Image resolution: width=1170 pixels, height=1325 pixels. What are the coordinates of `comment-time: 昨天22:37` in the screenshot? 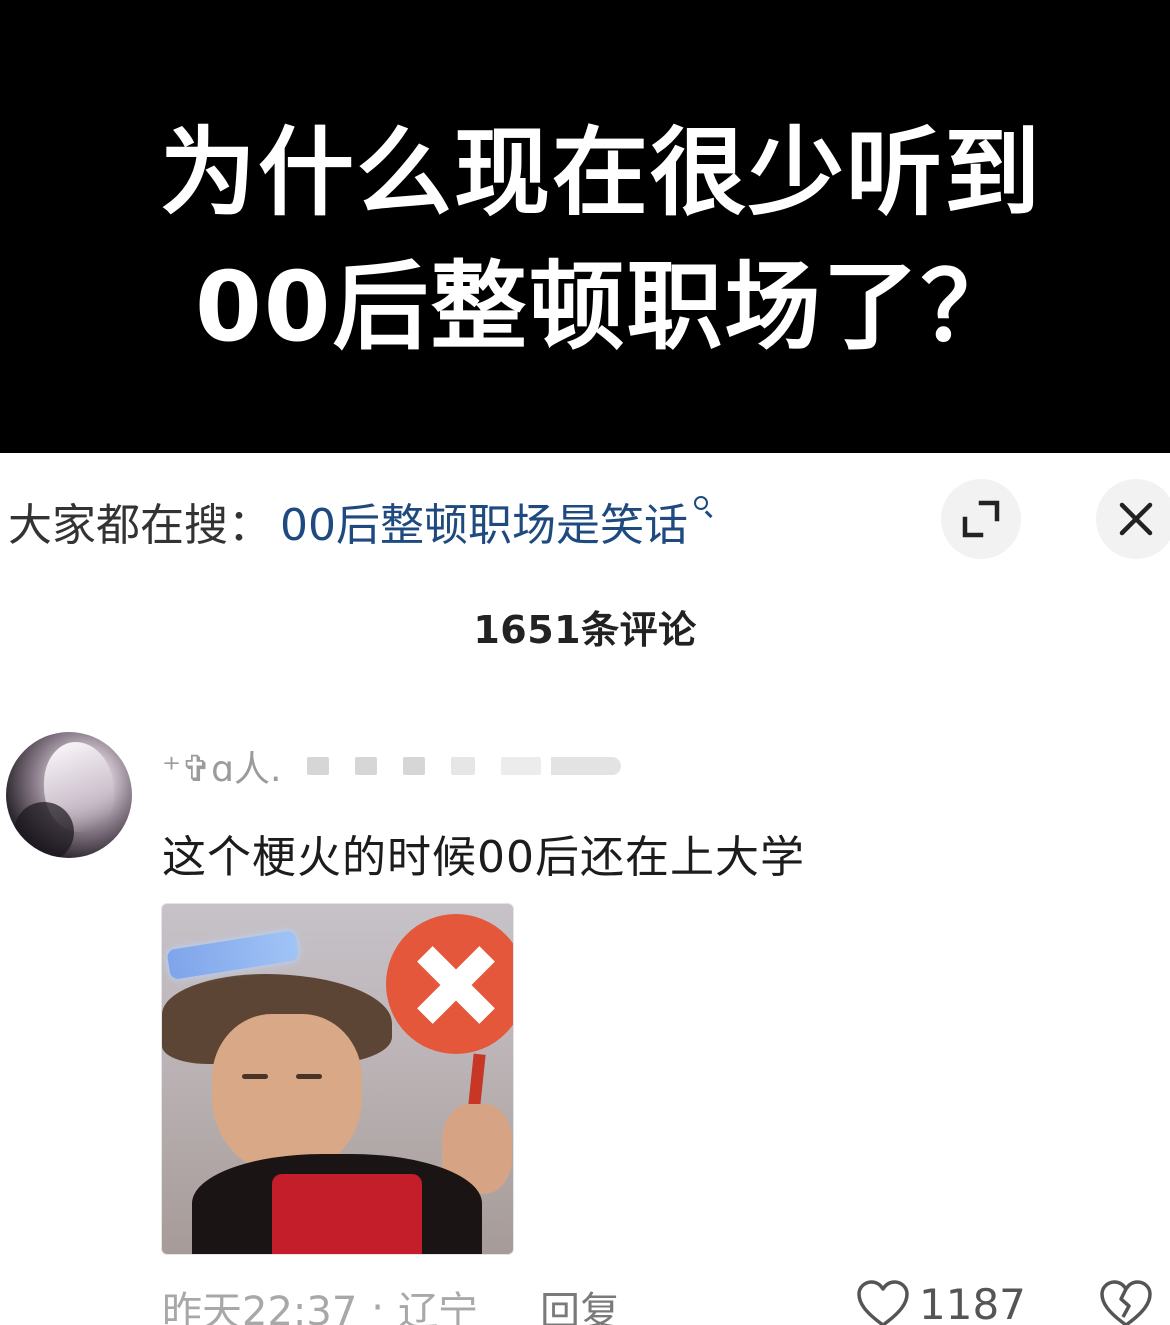 It's located at (260, 1307).